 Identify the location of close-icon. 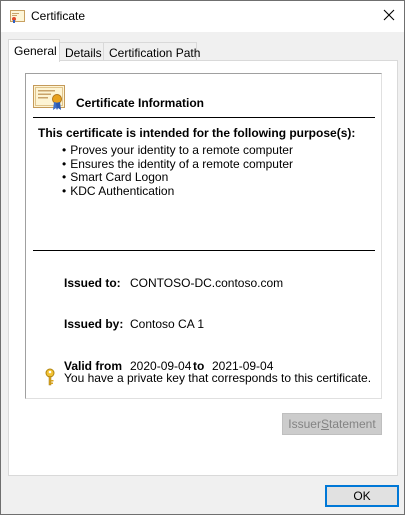
(389, 16).